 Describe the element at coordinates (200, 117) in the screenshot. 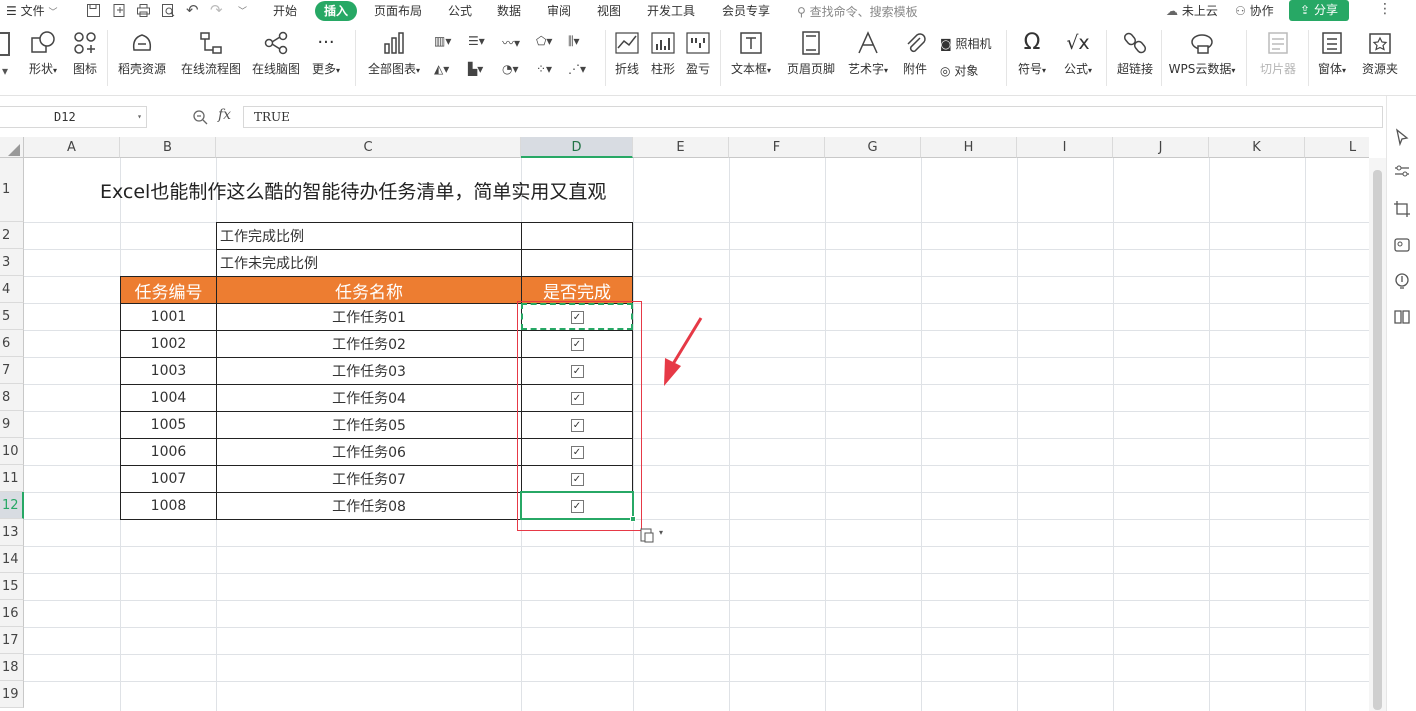

I see `zoom-icon` at that location.